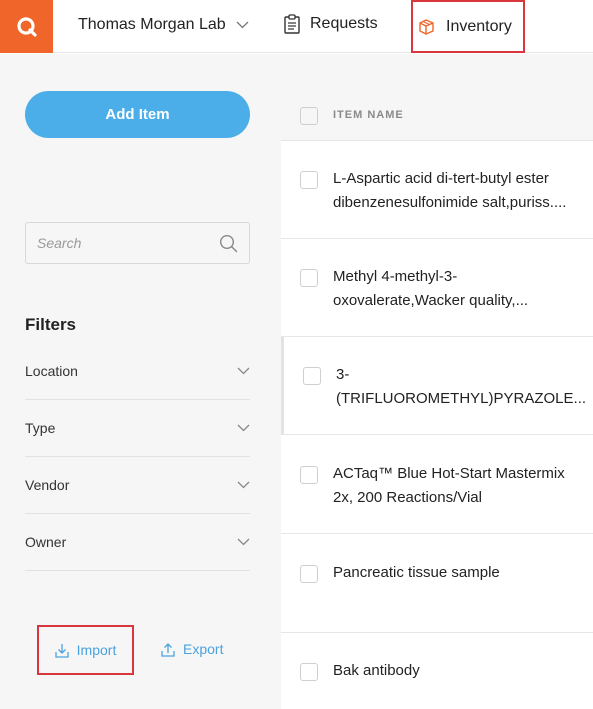 Image resolution: width=593 pixels, height=709 pixels. Describe the element at coordinates (137, 428) in the screenshot. I see `filter-type: Type` at that location.